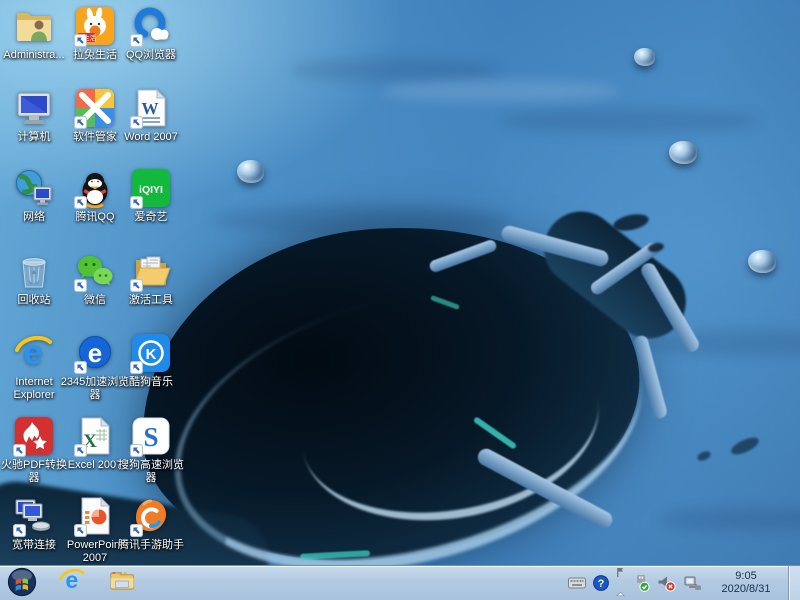  What do you see at coordinates (620, 592) in the screenshot?
I see `hidden-icons-arrow-icon` at bounding box center [620, 592].